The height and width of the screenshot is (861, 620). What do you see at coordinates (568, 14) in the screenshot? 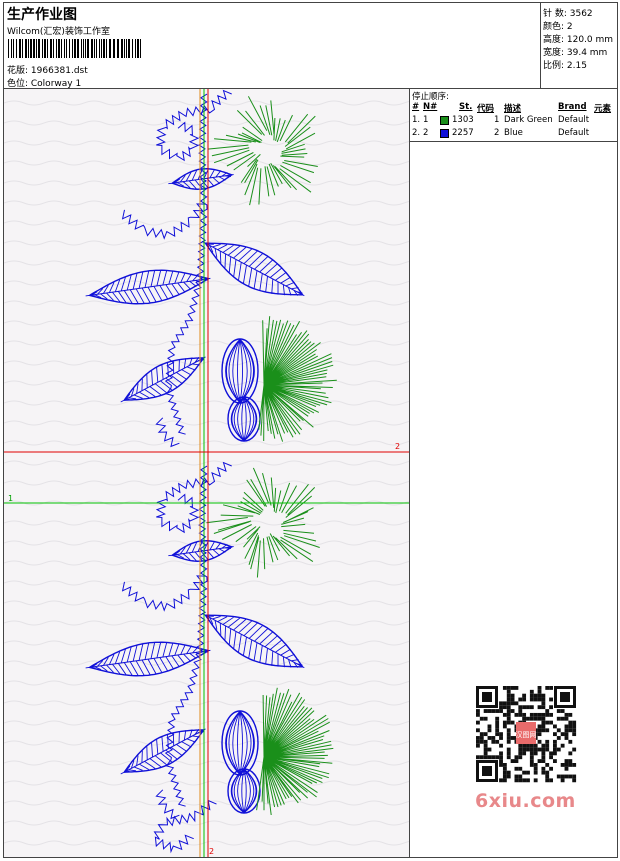
I see `stitch-count: 针 数: 3562` at bounding box center [568, 14].